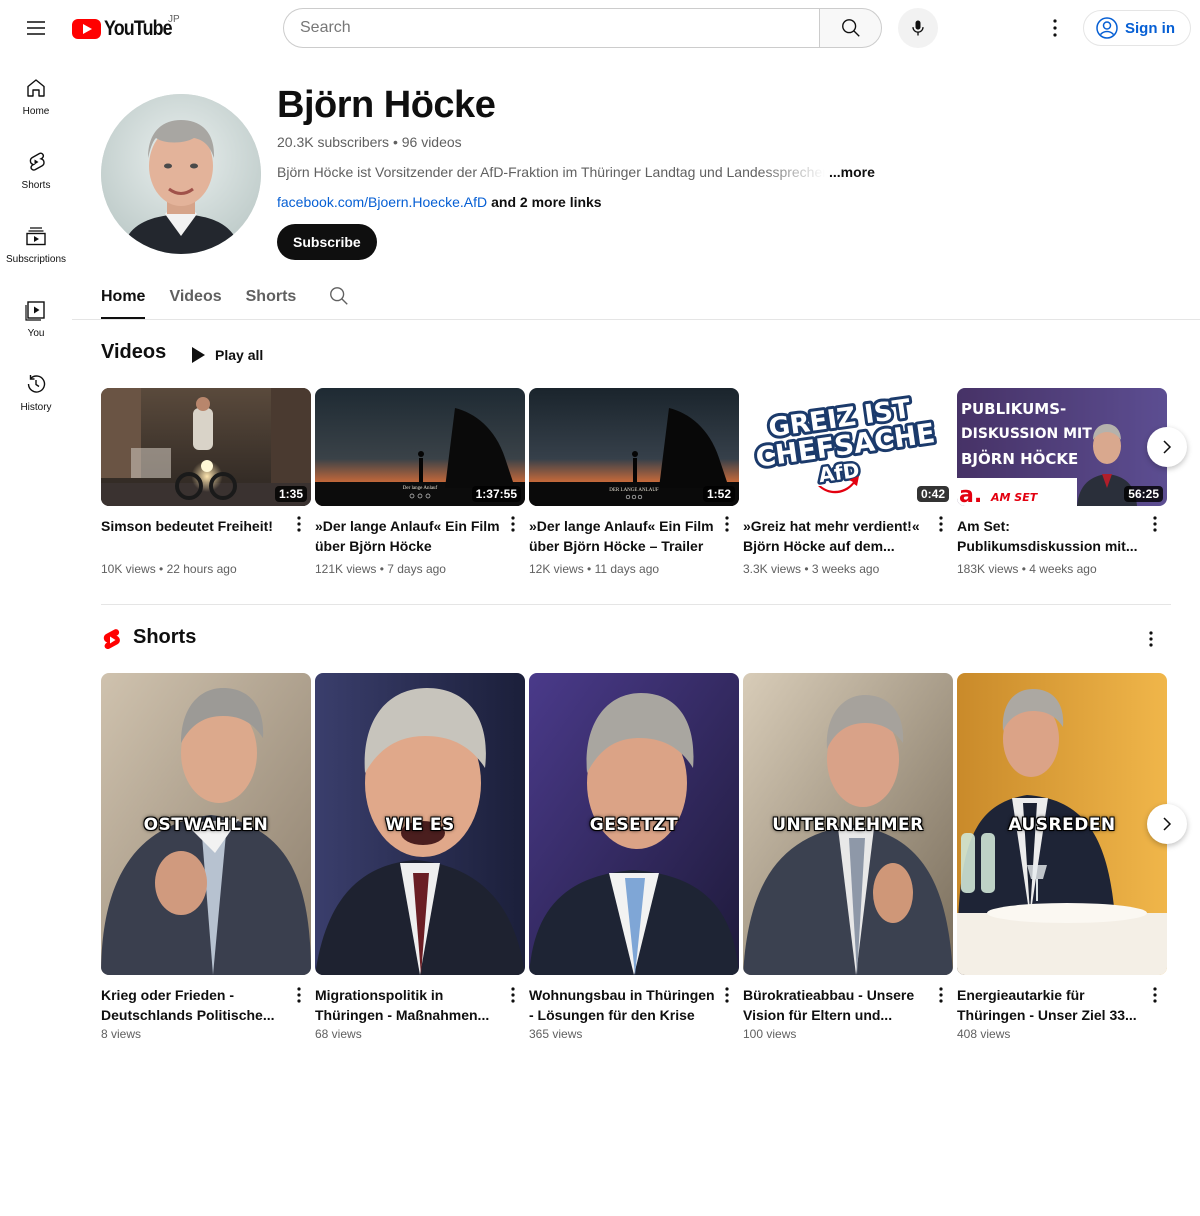 The width and height of the screenshot is (1200, 1216). Describe the element at coordinates (382, 202) in the screenshot. I see `channel-link: facebook.com/Bjoern.Hoecke.AfD` at that location.